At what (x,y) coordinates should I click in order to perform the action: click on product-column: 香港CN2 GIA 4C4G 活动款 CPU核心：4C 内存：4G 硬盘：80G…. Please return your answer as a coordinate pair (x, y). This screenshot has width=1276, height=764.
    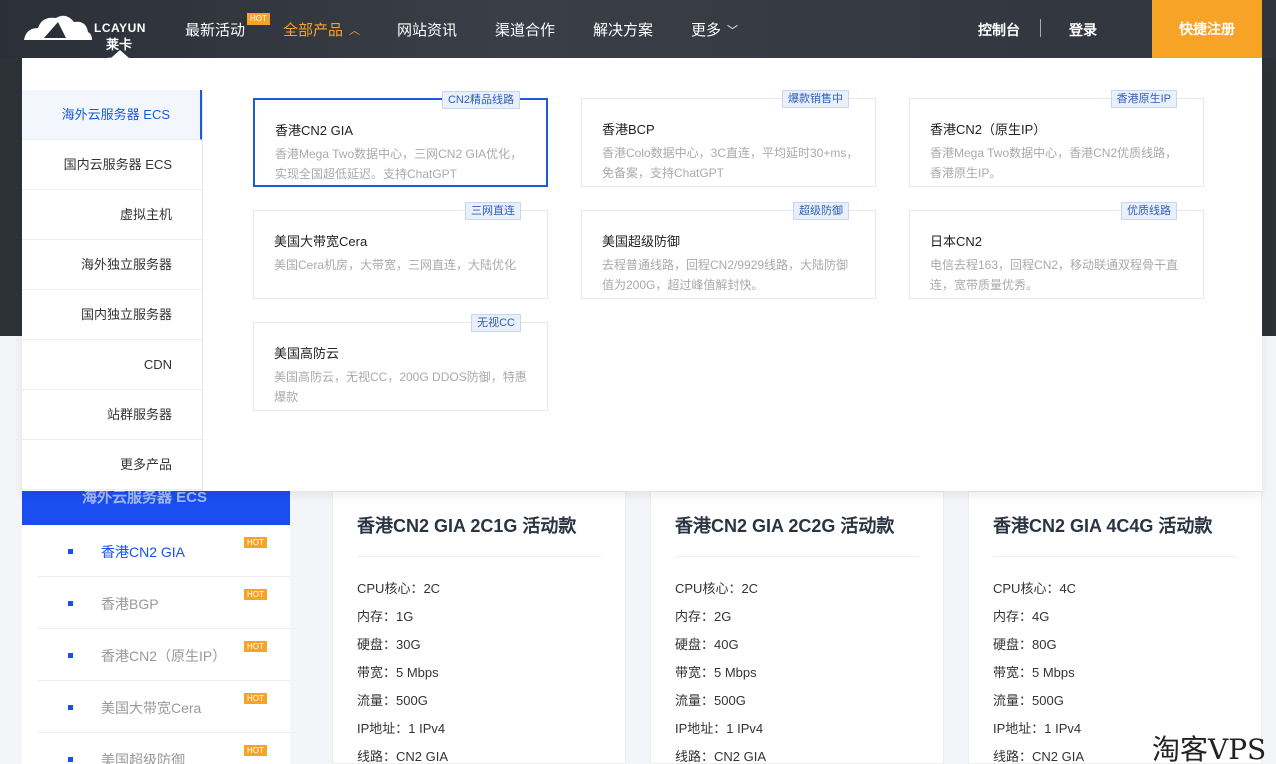
    Looking at the image, I should click on (1115, 627).